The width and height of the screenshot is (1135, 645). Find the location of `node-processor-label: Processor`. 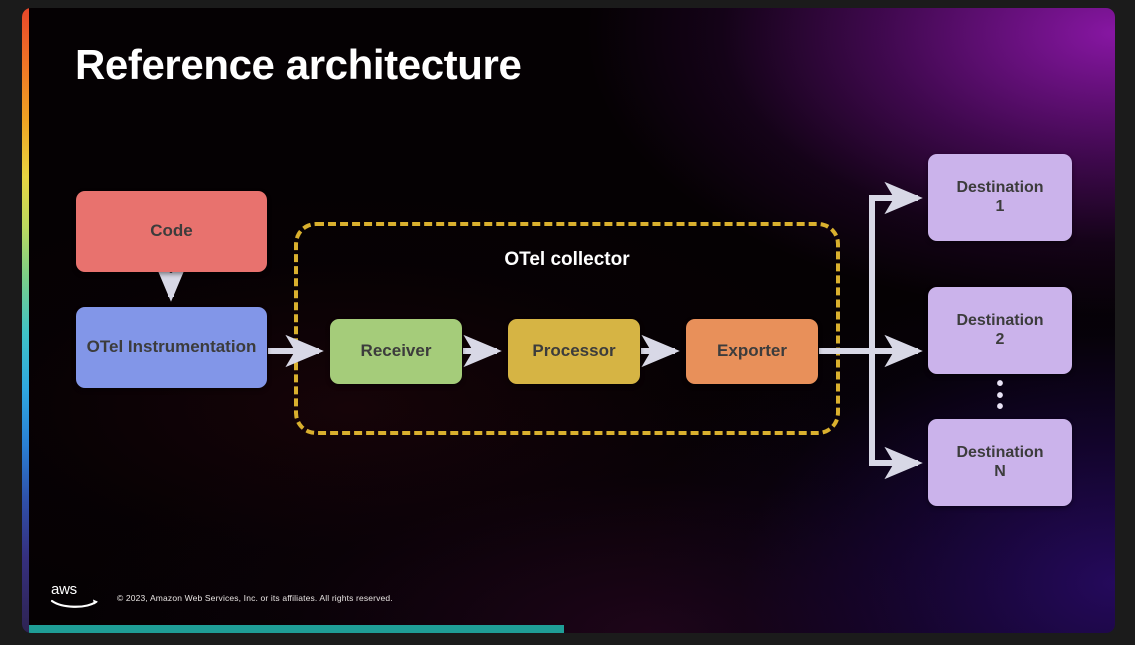

node-processor-label: Processor is located at coordinates (574, 351).